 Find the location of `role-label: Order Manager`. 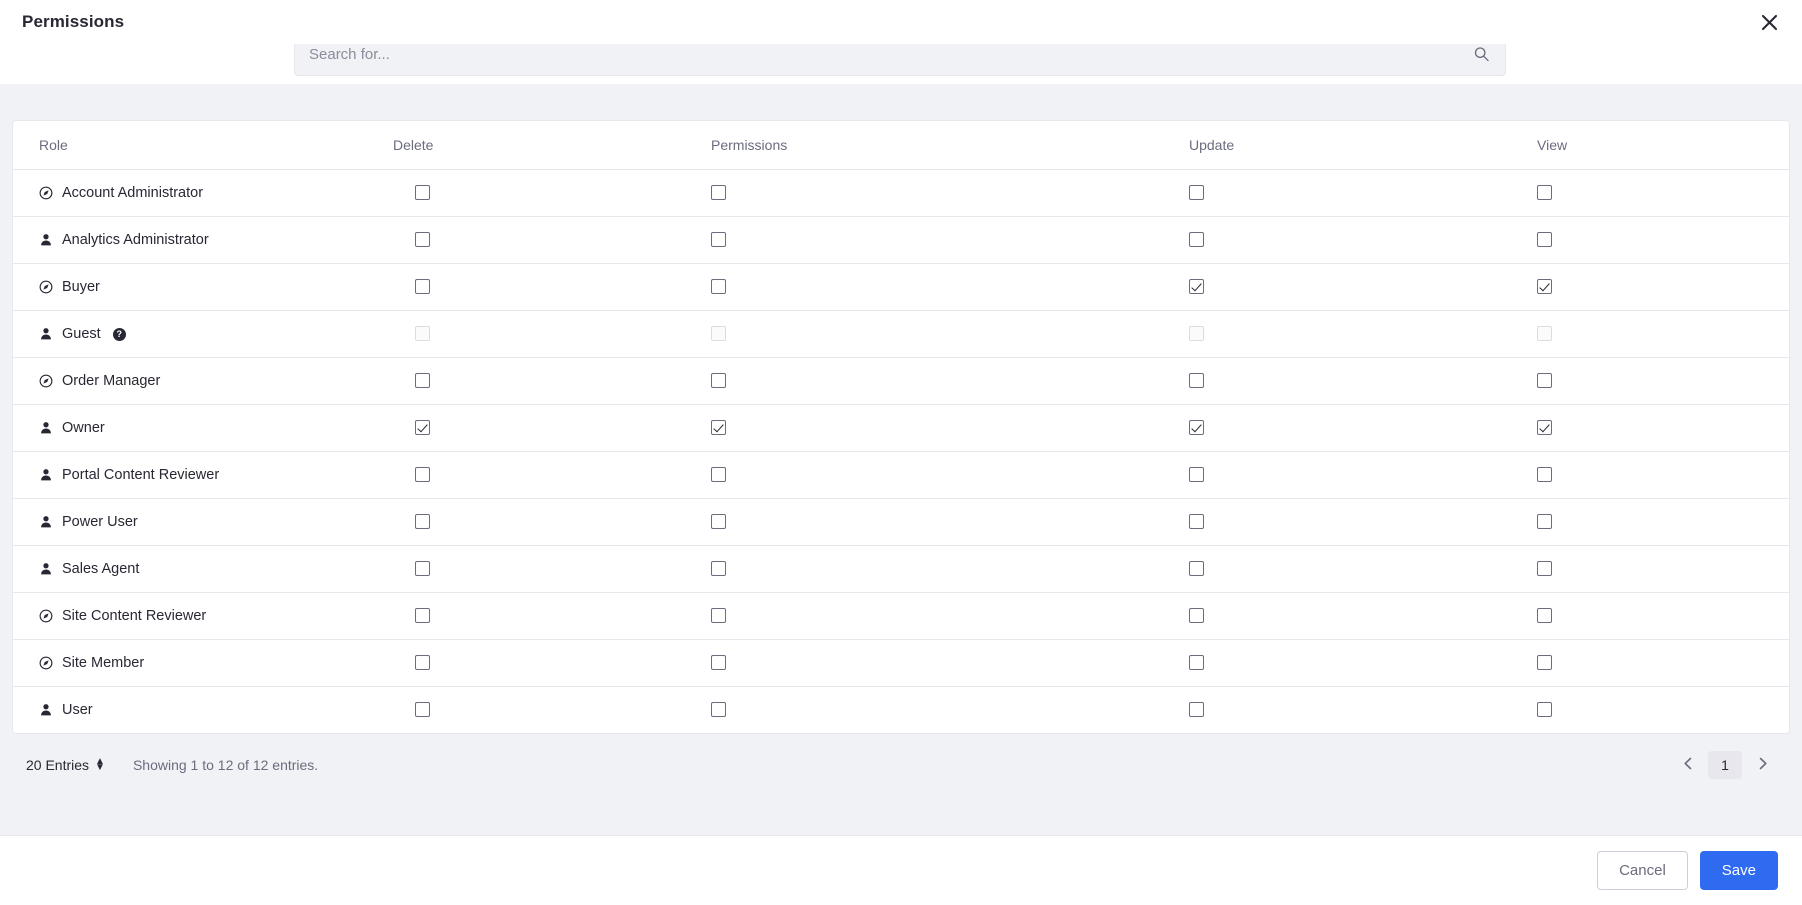

role-label: Order Manager is located at coordinates (111, 381).